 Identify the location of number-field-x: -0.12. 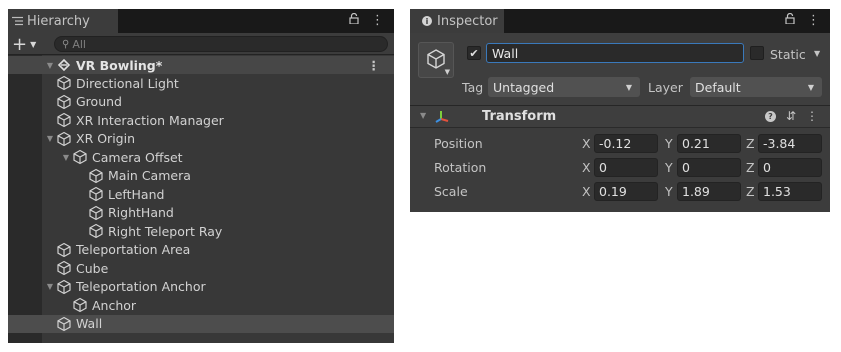
(626, 143).